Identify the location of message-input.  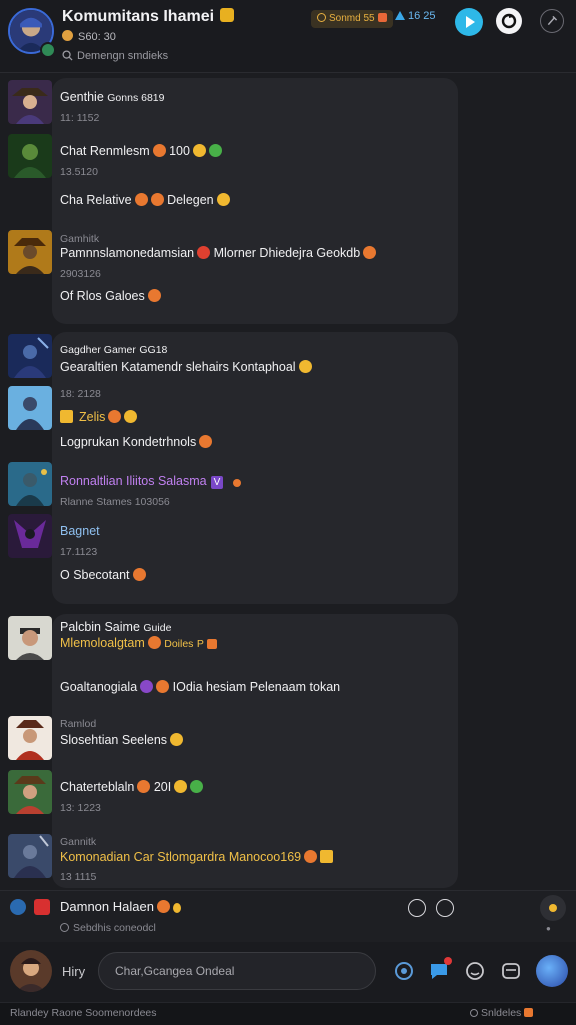
(237, 971).